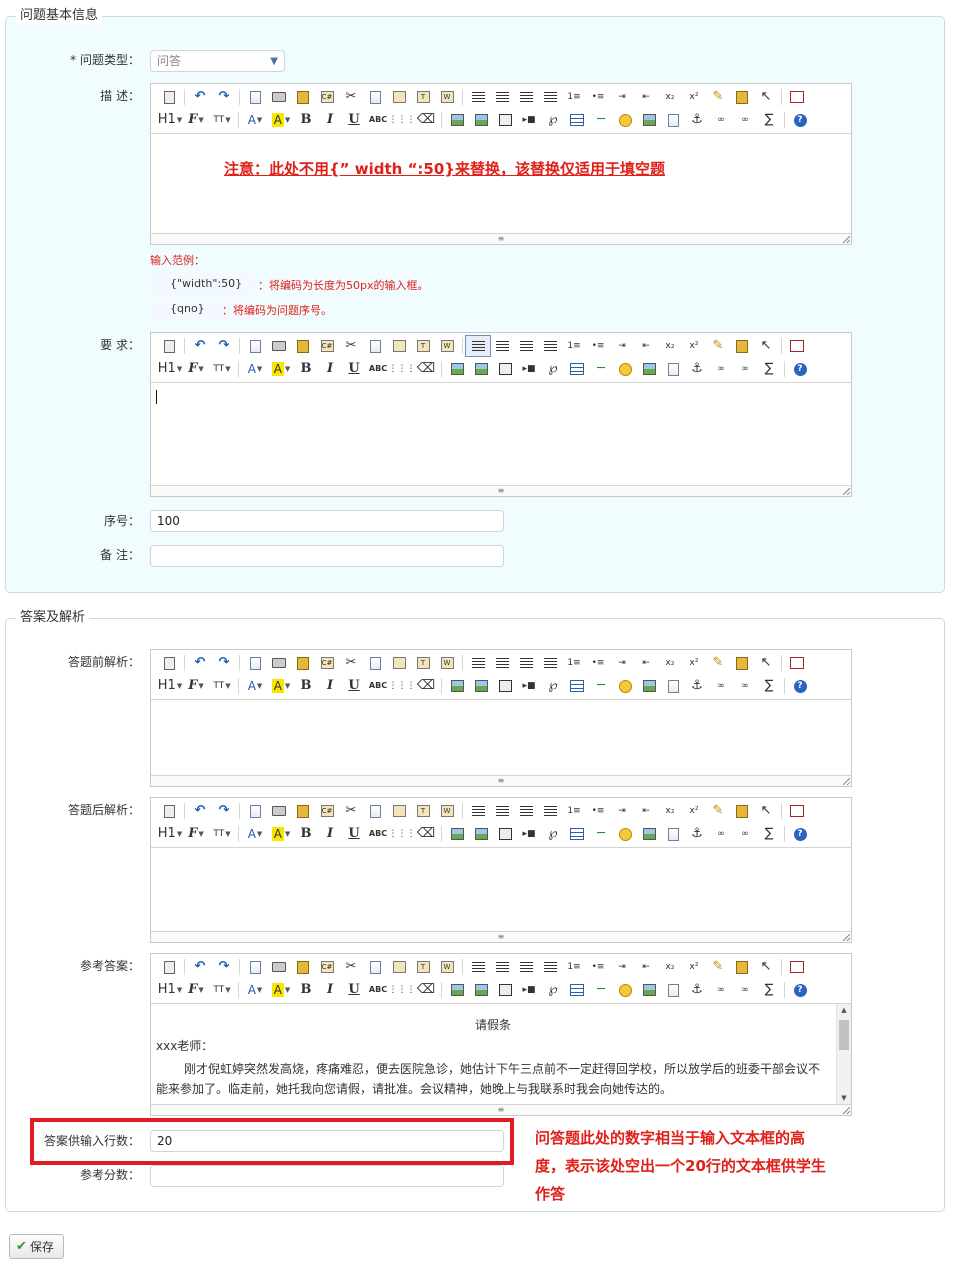 The height and width of the screenshot is (1271, 969). What do you see at coordinates (577, 834) in the screenshot?
I see `insert-table-button` at bounding box center [577, 834].